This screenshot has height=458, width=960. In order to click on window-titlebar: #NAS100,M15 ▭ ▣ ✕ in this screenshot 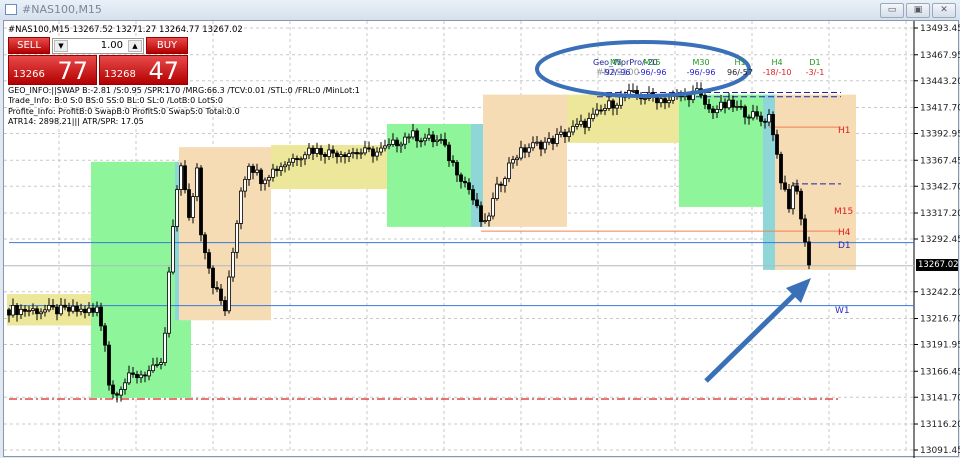, I will do `click(480, 10)`.